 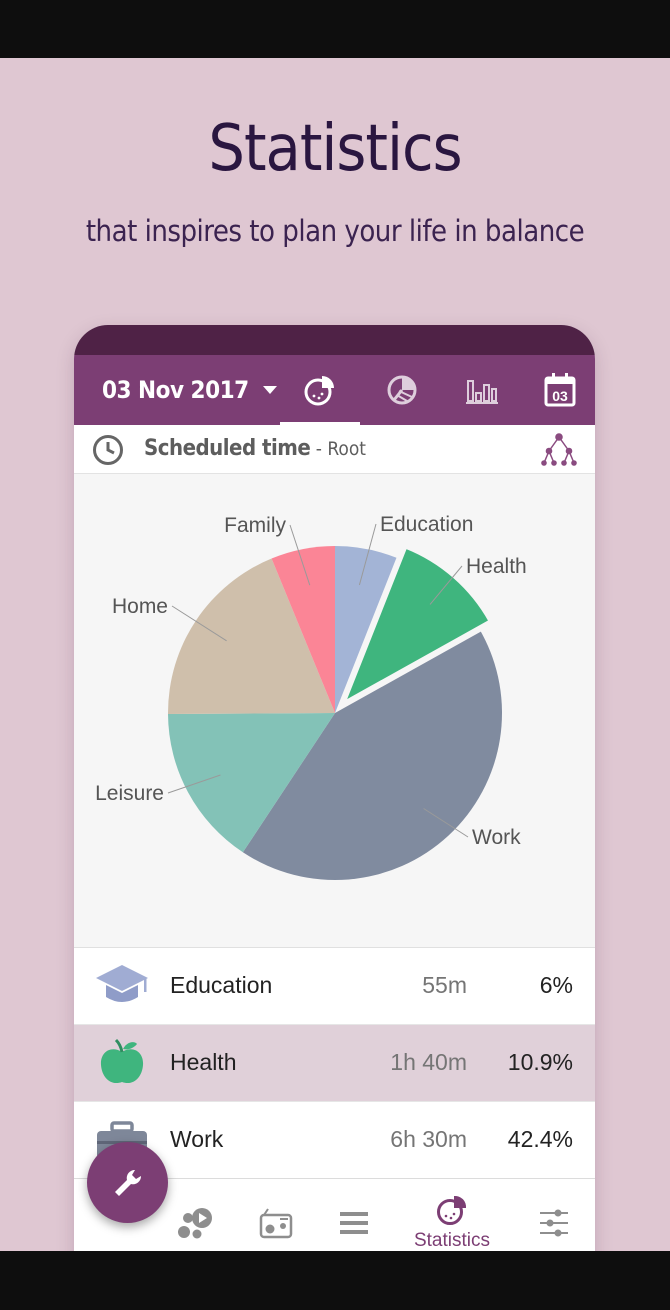 I want to click on nav-item-activities, so click(x=196, y=1215).